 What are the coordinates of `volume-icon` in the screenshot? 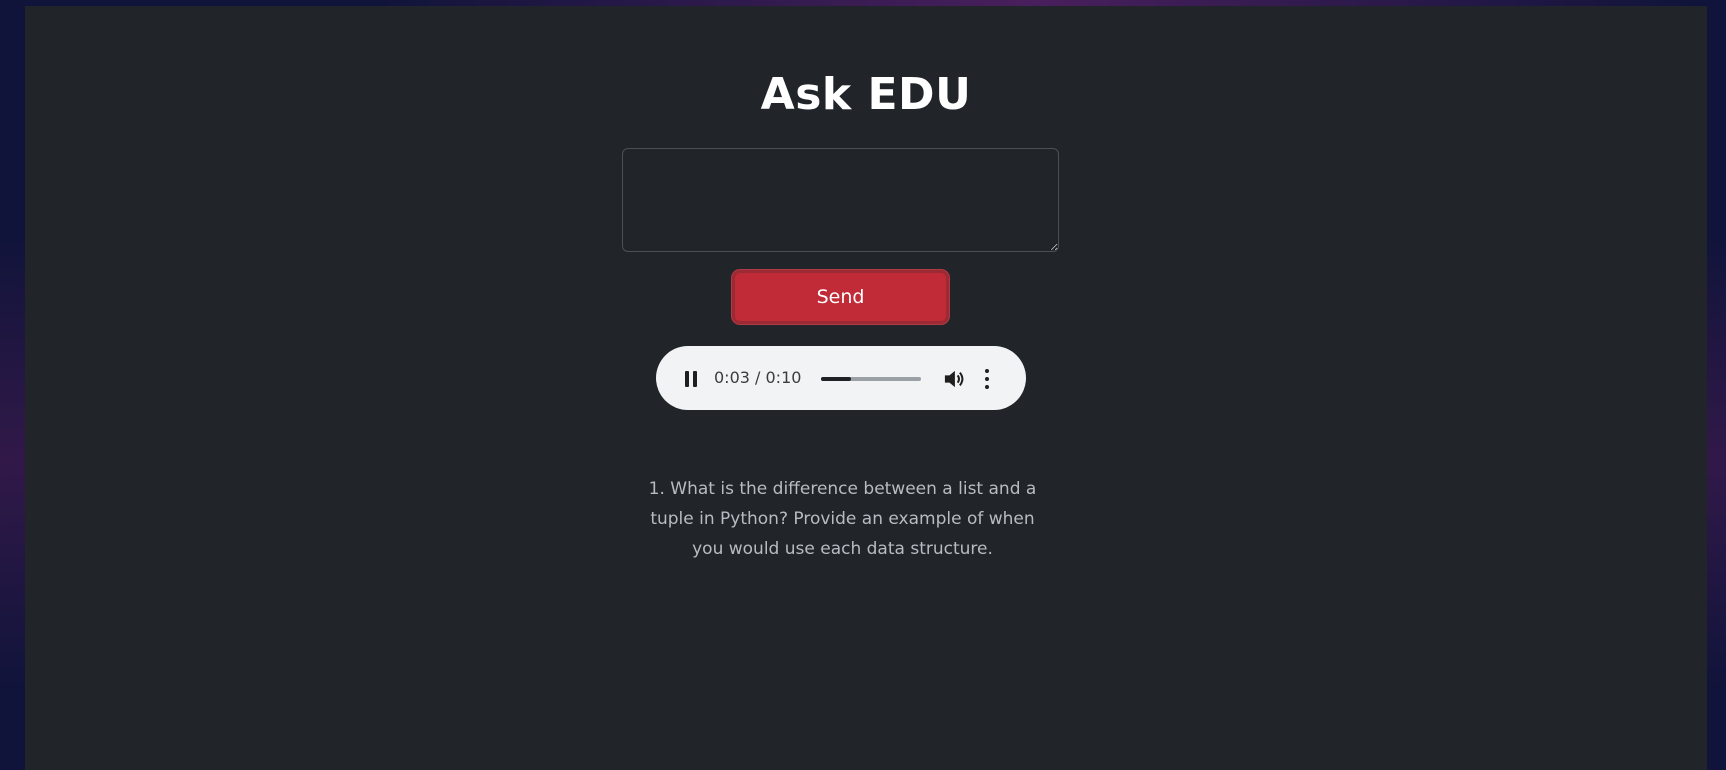 It's located at (954, 379).